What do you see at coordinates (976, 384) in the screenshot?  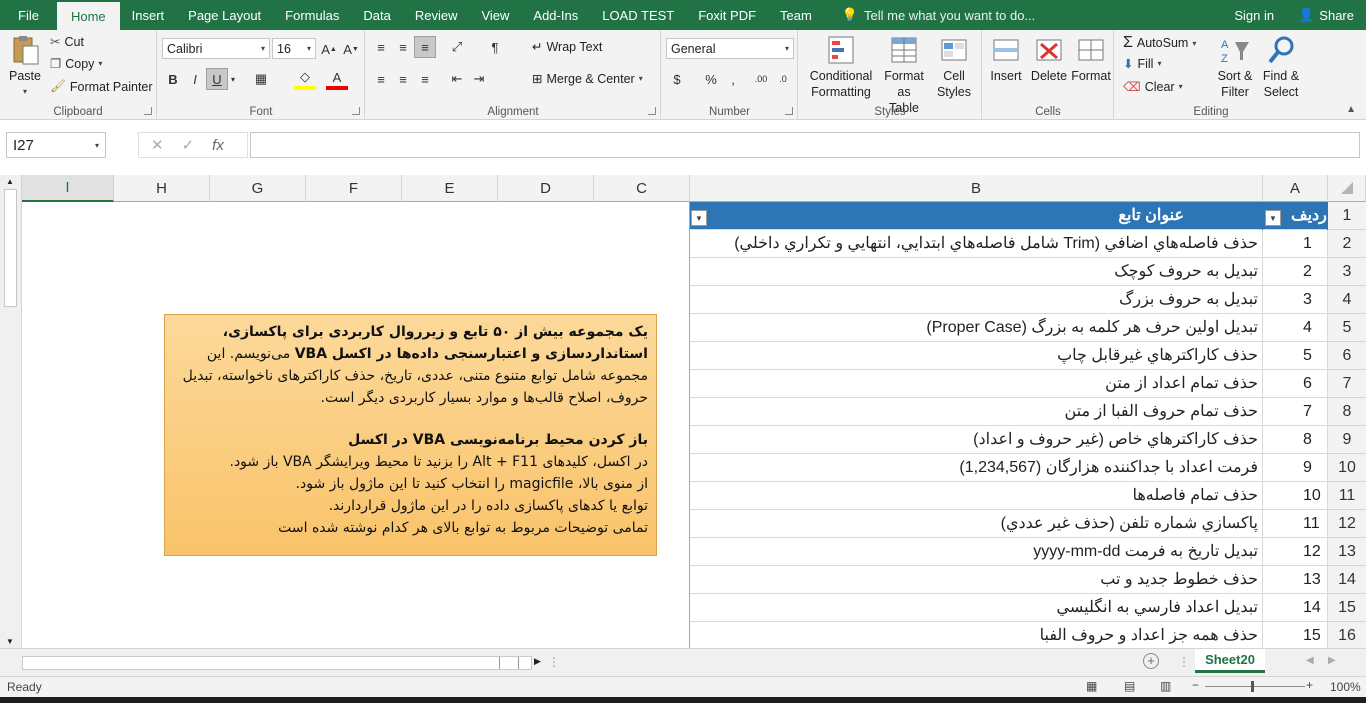 I see `cell-function-title: حذف تمام اعداد از متن` at bounding box center [976, 384].